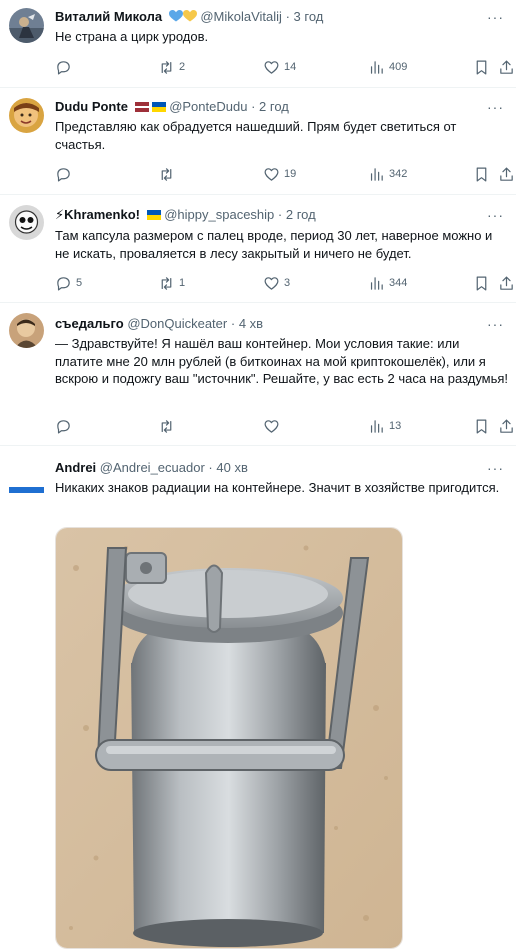 The image size is (516, 949). What do you see at coordinates (290, 67) in the screenshot?
I see `like-count: 14` at bounding box center [290, 67].